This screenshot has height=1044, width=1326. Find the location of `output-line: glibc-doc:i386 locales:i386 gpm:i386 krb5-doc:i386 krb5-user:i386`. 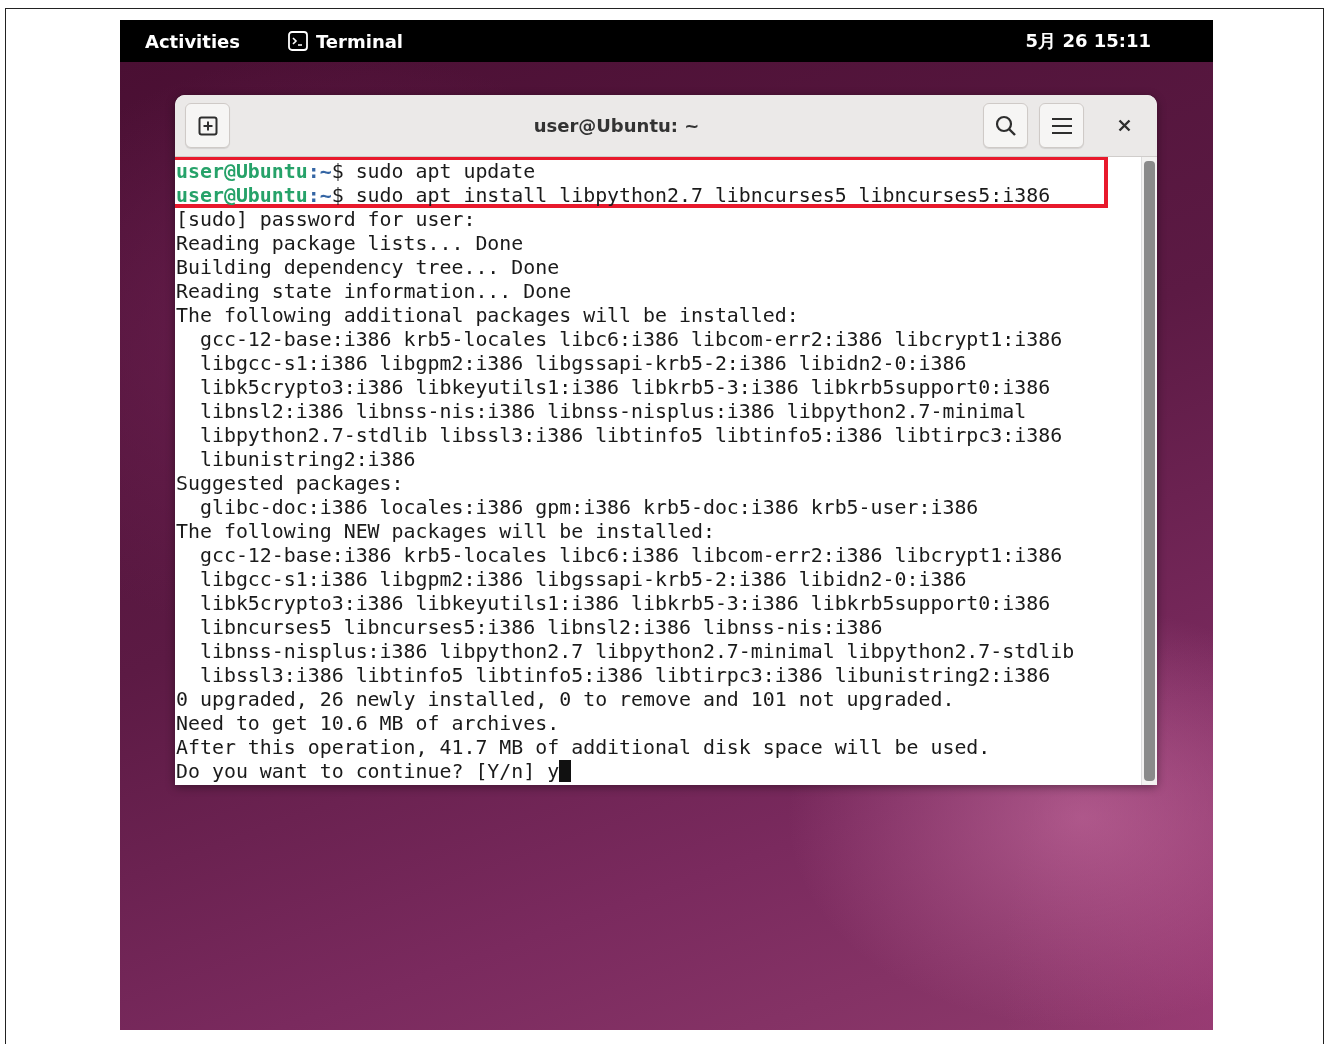

output-line: glibc-doc:i386 locales:i386 gpm:i386 krb5-doc:i386 krb5-user:i386 is located at coordinates (589, 508).